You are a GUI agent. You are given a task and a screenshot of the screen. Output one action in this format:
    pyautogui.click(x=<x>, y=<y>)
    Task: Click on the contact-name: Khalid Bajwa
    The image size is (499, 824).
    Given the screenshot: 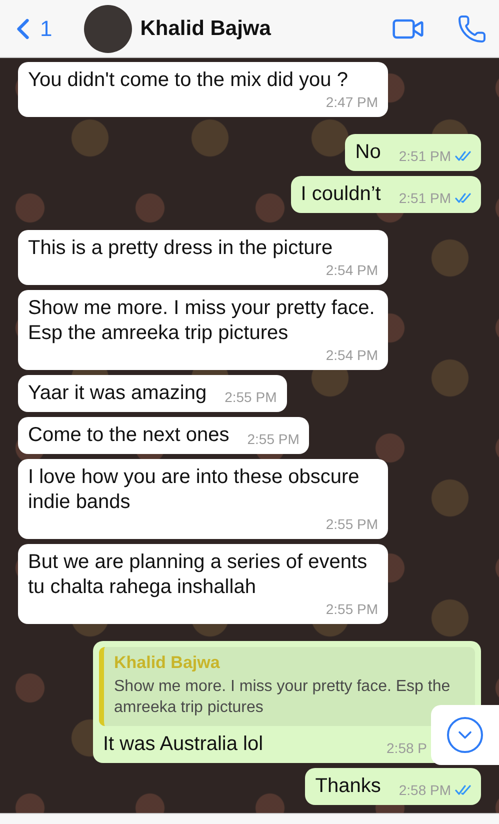 What is the action you would take?
    pyautogui.click(x=249, y=28)
    